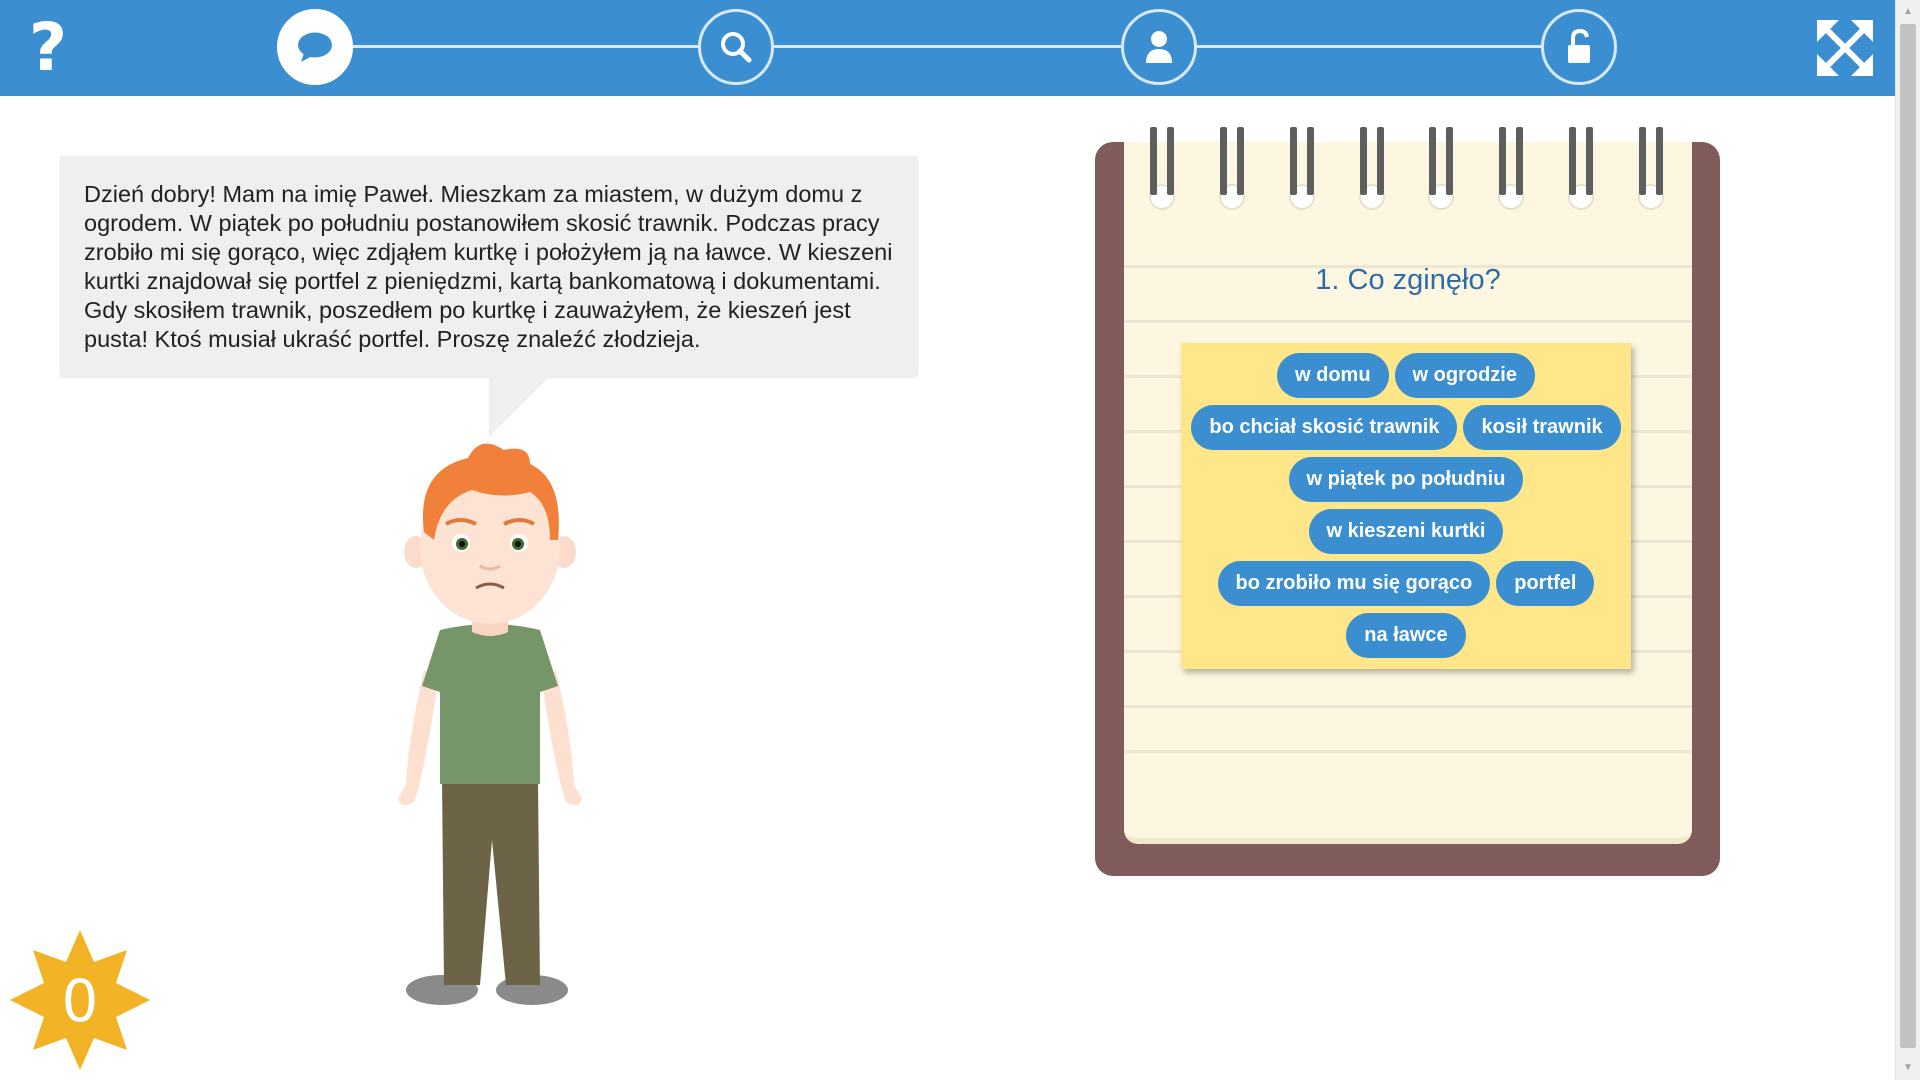 The height and width of the screenshot is (1080, 1920). I want to click on question-mark-icon: ?, so click(48, 47).